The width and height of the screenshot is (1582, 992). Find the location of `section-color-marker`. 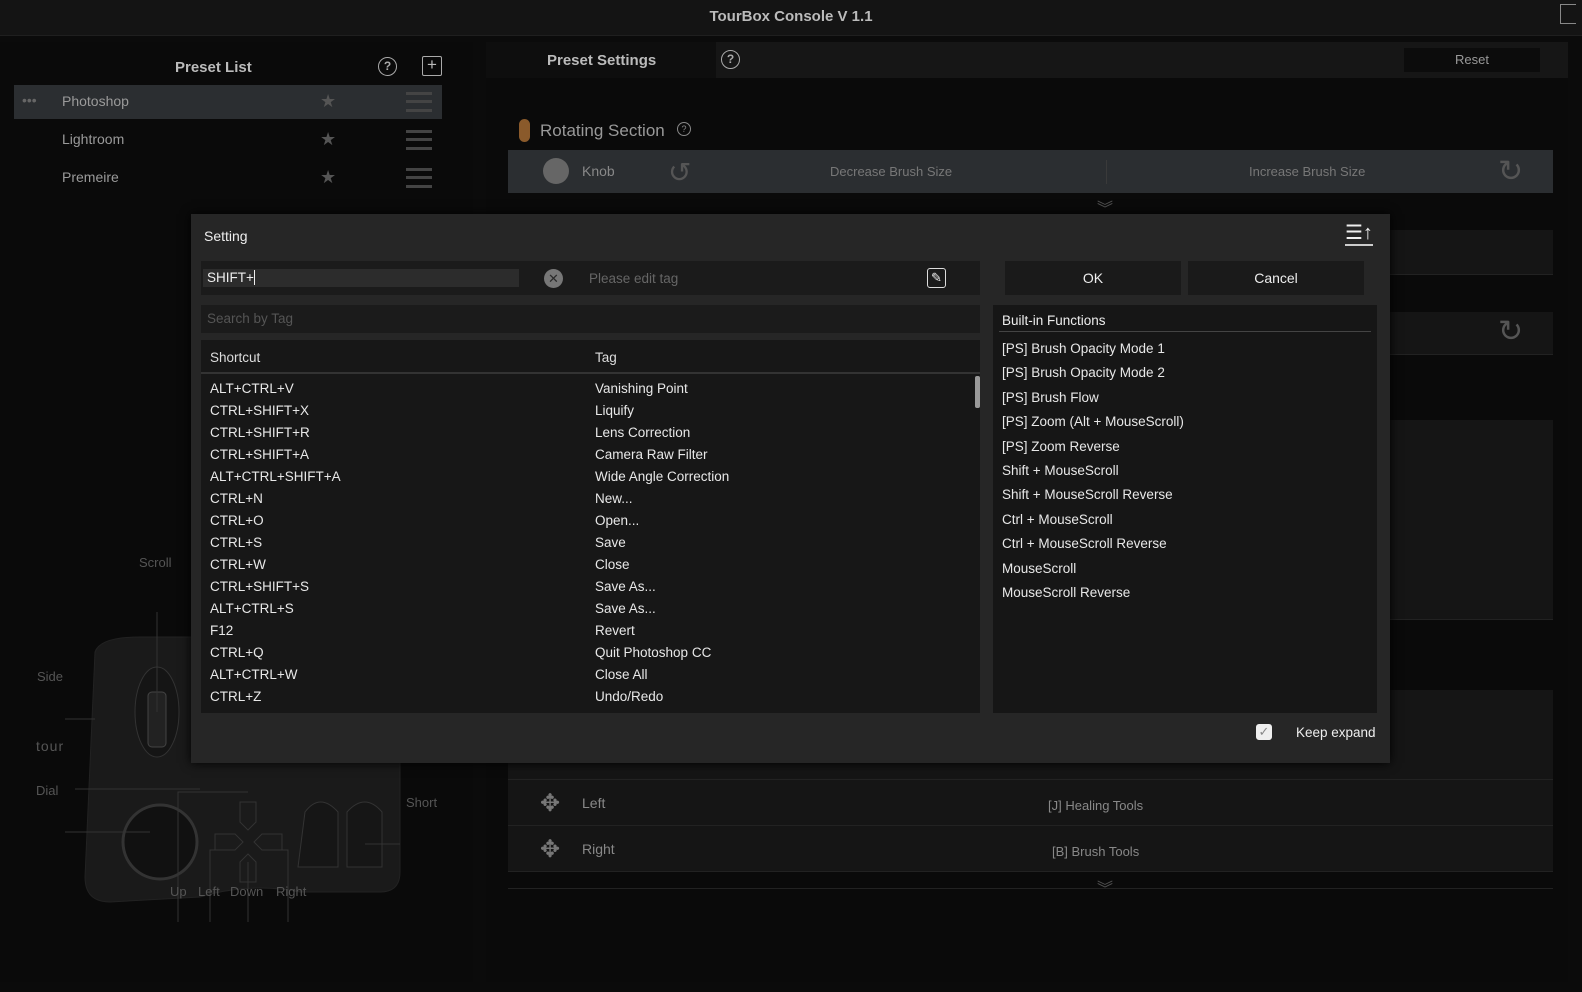

section-color-marker is located at coordinates (524, 130).